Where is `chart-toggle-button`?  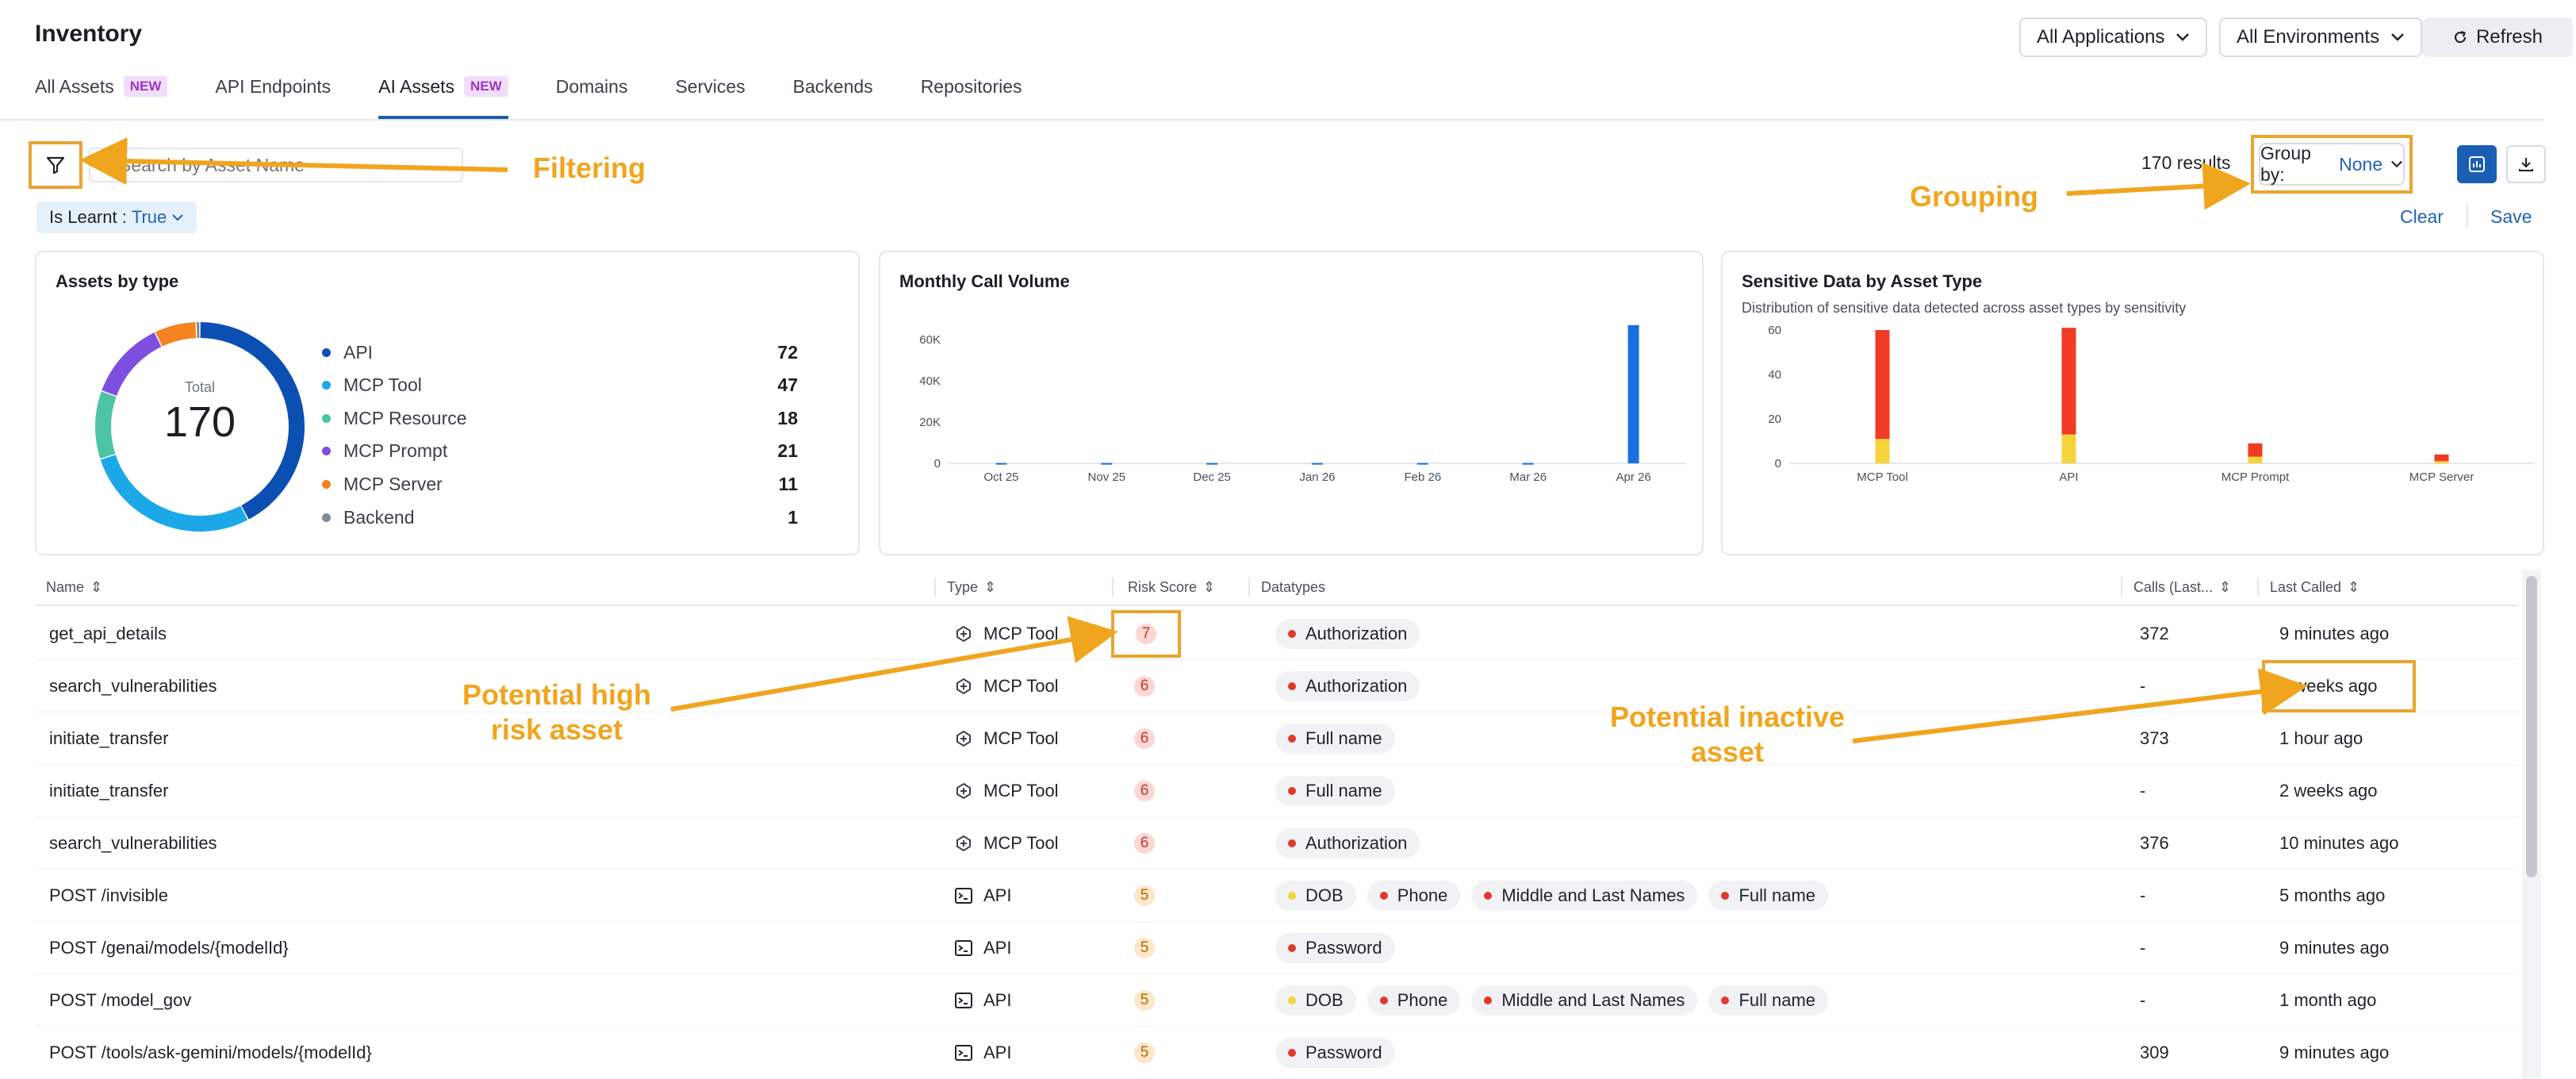
chart-toggle-button is located at coordinates (2477, 164).